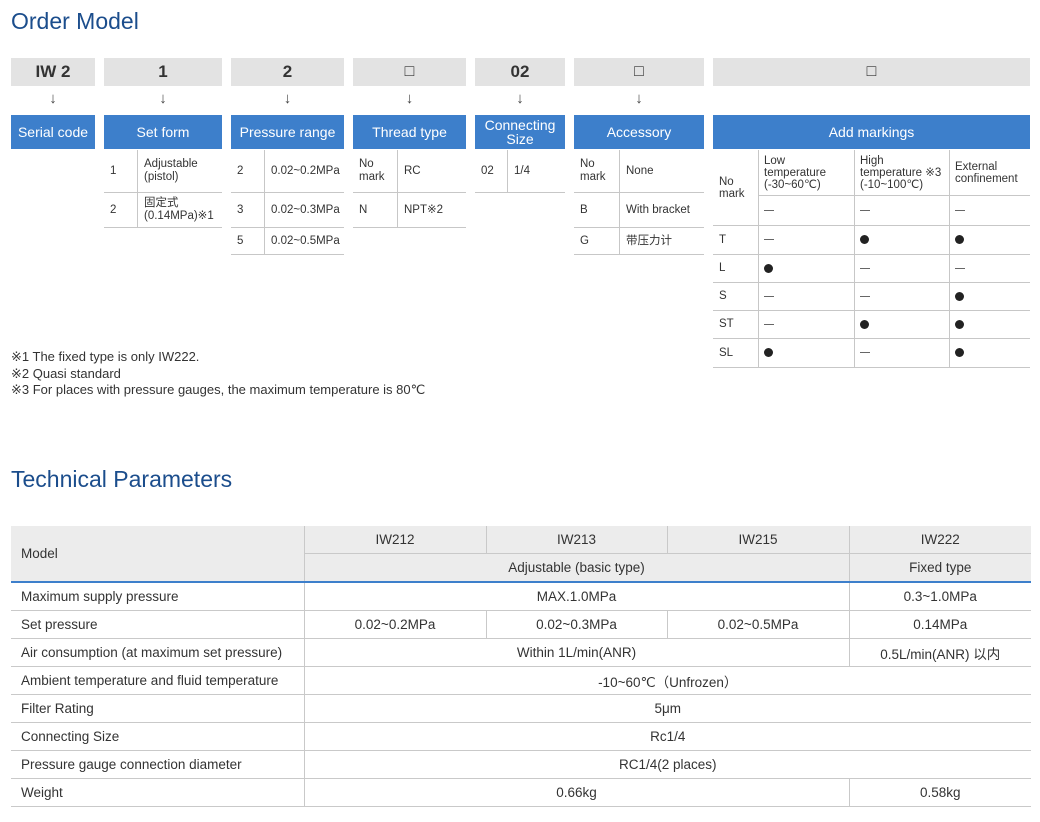  Describe the element at coordinates (158, 596) in the screenshot. I see `param-label: Maximum supply pressure` at that location.